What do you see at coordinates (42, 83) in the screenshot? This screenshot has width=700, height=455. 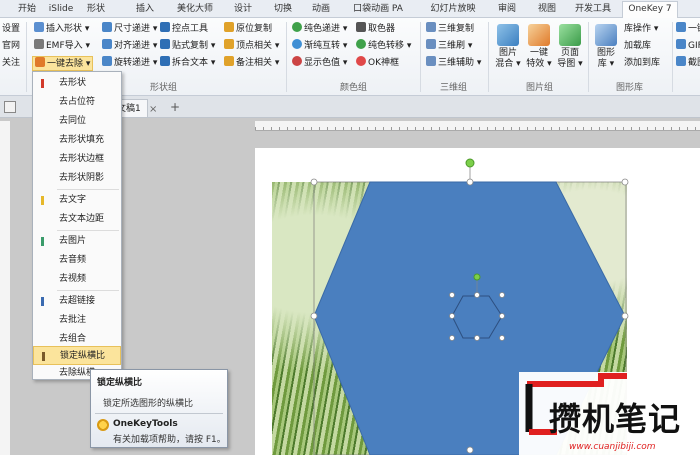 I see `red-marker-icon` at bounding box center [42, 83].